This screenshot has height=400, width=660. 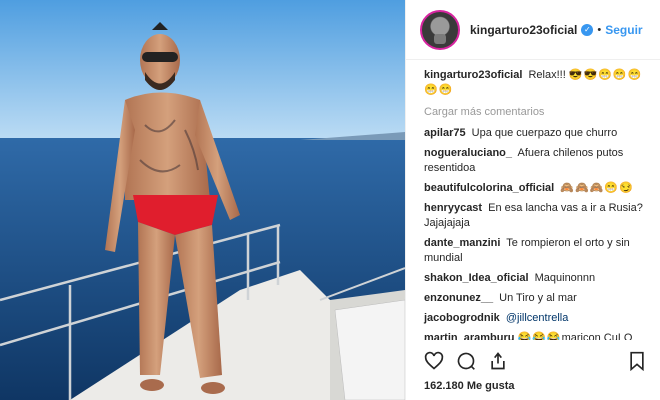 I want to click on avatar, so click(x=440, y=29).